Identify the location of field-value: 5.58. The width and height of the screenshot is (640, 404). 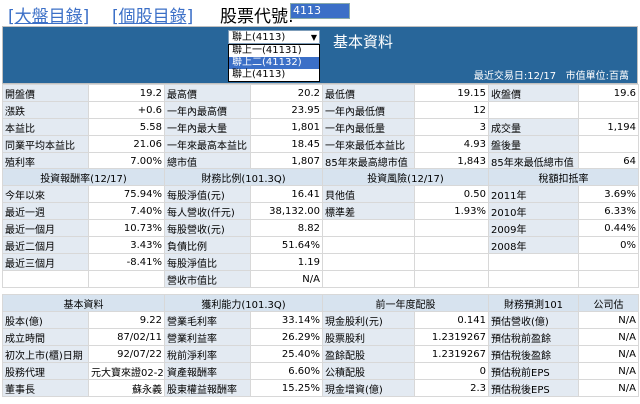
(126, 127).